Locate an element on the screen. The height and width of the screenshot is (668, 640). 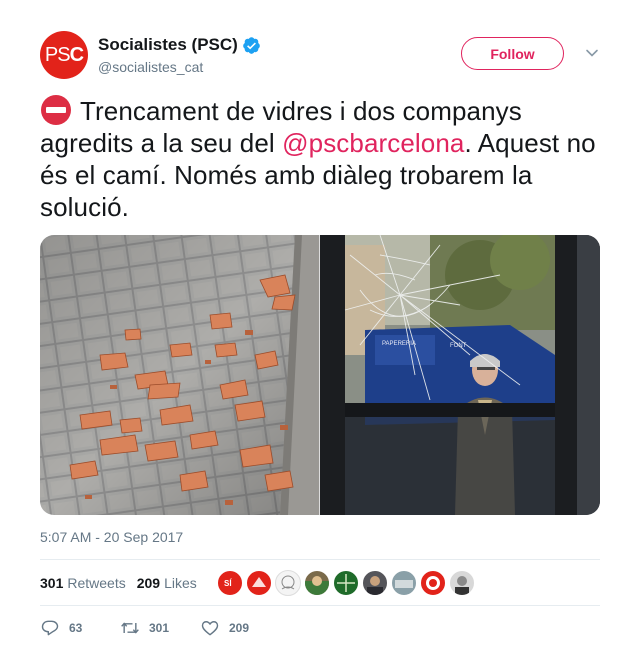
retweet-count: 301 is located at coordinates (159, 628).